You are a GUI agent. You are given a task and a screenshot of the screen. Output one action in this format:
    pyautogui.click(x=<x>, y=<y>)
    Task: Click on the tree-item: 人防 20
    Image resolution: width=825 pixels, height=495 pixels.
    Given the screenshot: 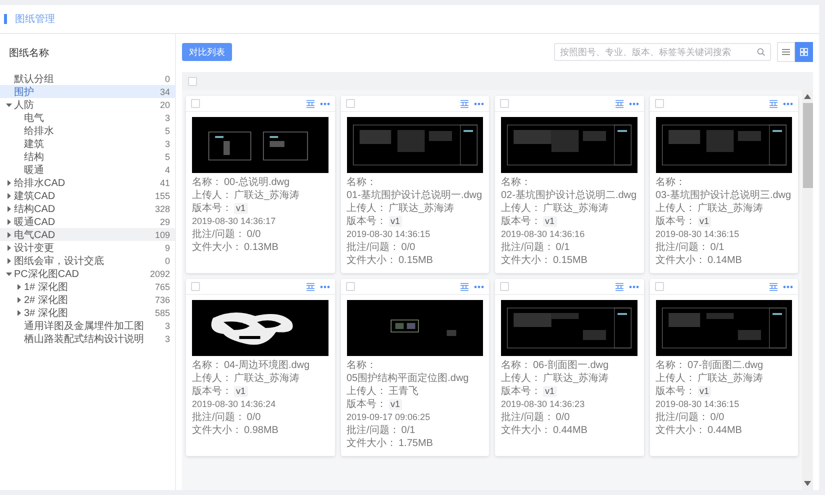 What is the action you would take?
    pyautogui.click(x=87, y=104)
    